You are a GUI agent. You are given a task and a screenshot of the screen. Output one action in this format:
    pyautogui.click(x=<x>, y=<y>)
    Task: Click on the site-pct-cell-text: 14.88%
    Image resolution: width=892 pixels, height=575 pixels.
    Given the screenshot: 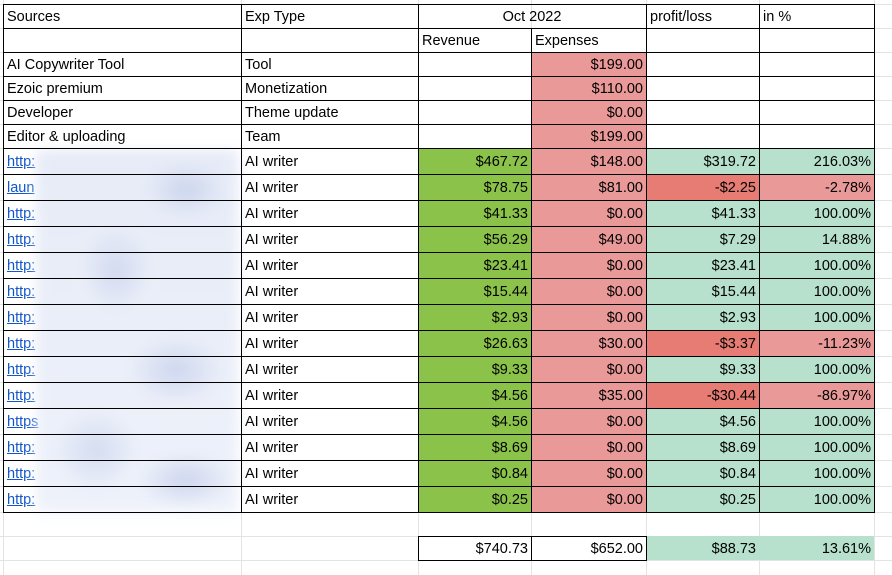 What is the action you would take?
    pyautogui.click(x=846, y=240)
    